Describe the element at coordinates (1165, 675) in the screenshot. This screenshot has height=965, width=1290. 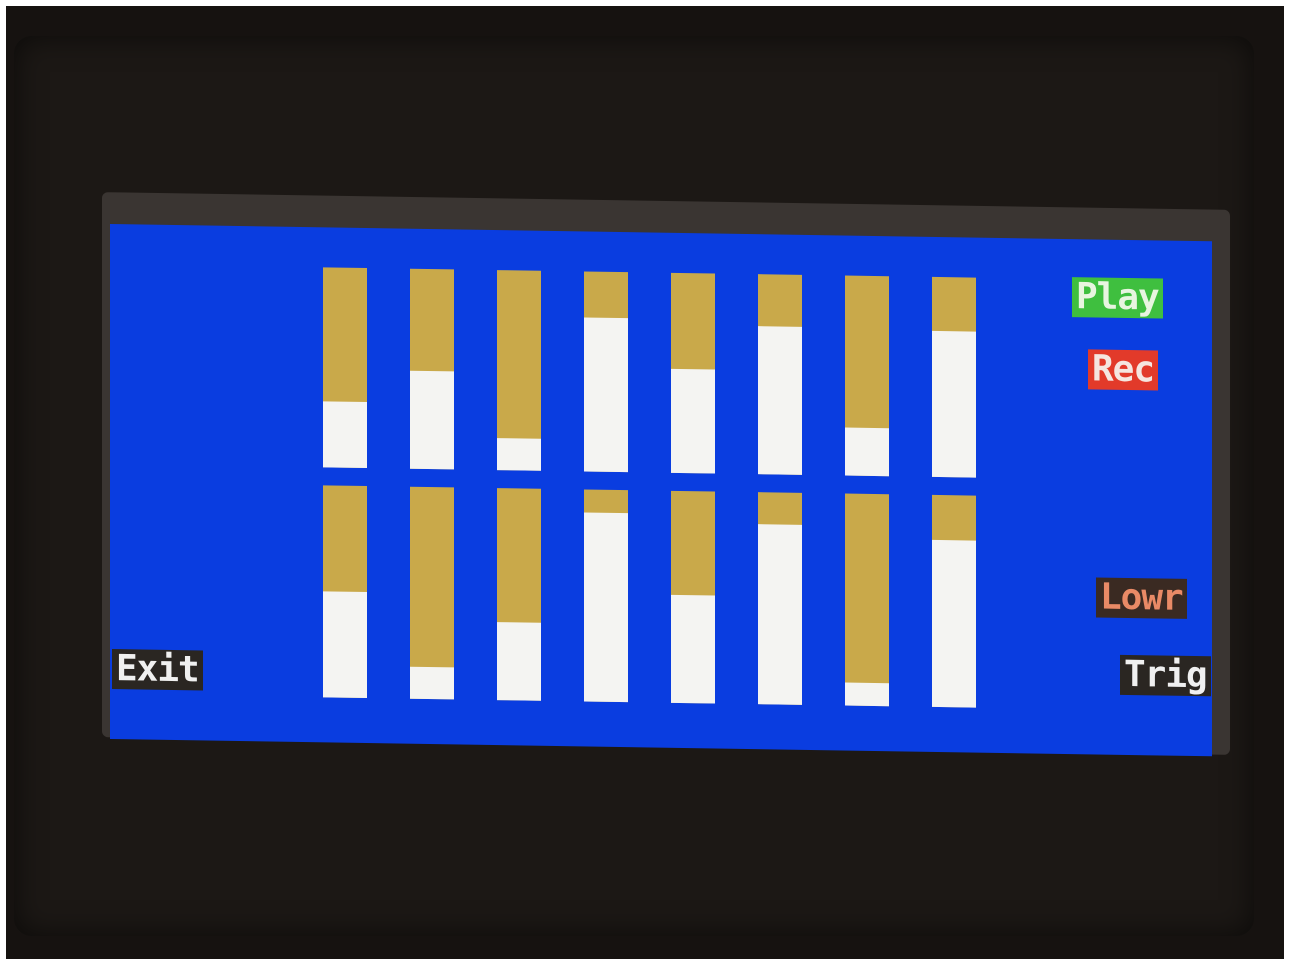
I see `trig-button: Trig` at that location.